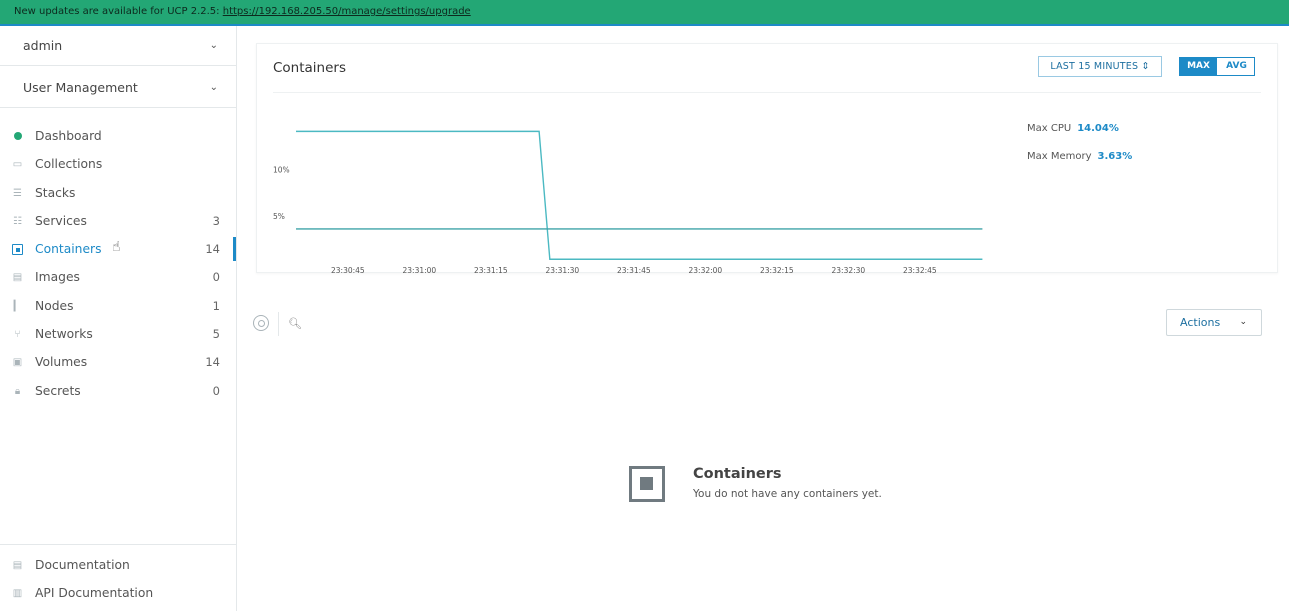 The width and height of the screenshot is (1289, 611). I want to click on chart-legend: Max CPU 14.04% Max Memory 3.63%, so click(1079, 151).